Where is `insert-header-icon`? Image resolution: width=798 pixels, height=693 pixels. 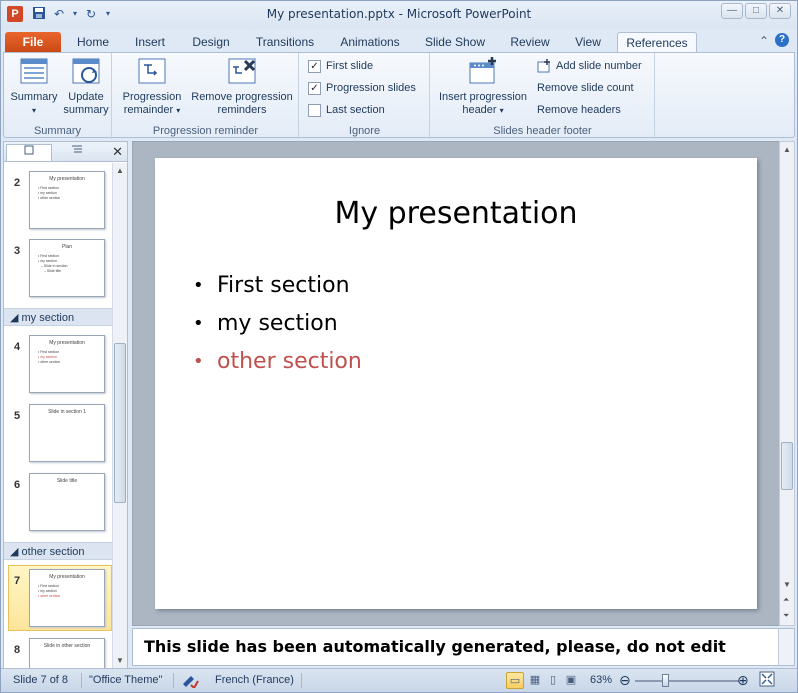
insert-header-icon is located at coordinates (483, 71).